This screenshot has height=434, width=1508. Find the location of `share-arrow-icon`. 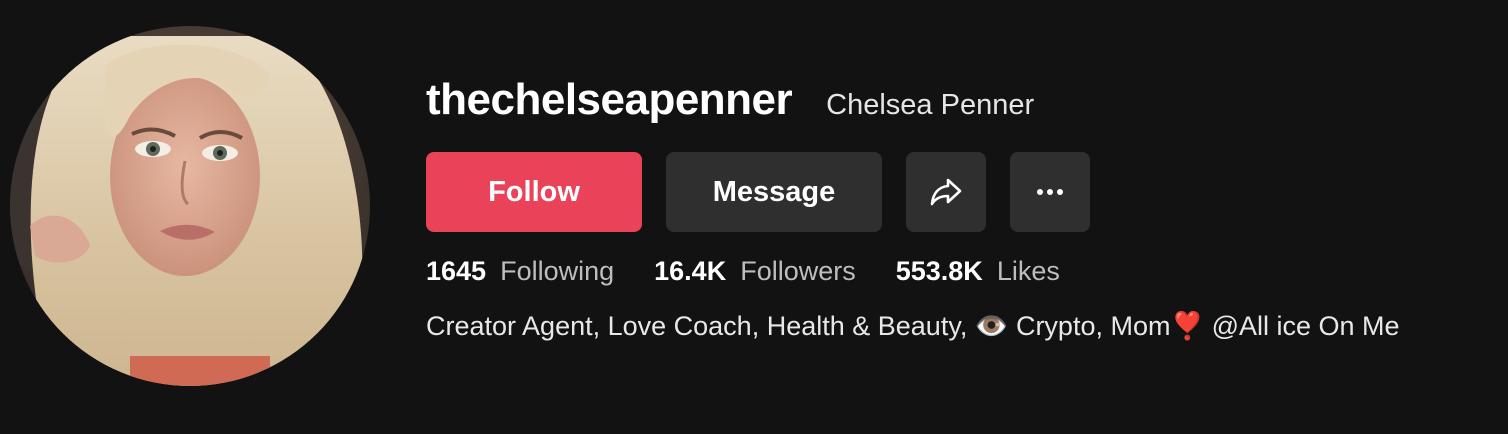

share-arrow-icon is located at coordinates (946, 192).